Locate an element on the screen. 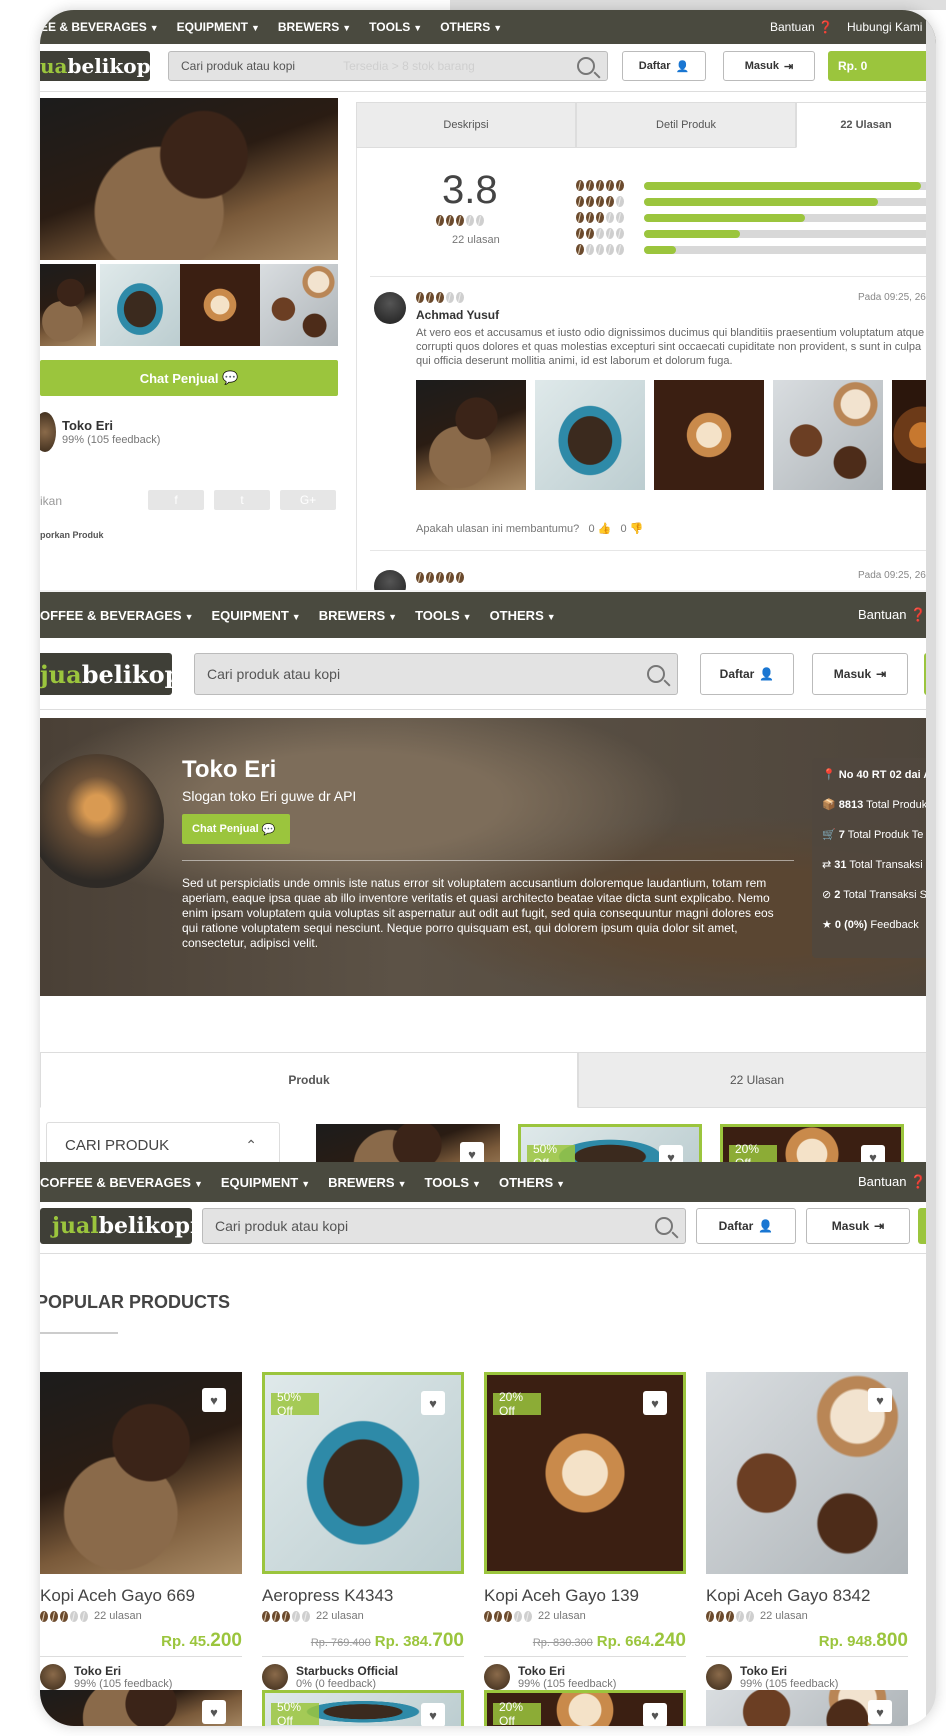 The width and height of the screenshot is (946, 1736). product-price: Rp. 948.800 is located at coordinates (863, 1641).